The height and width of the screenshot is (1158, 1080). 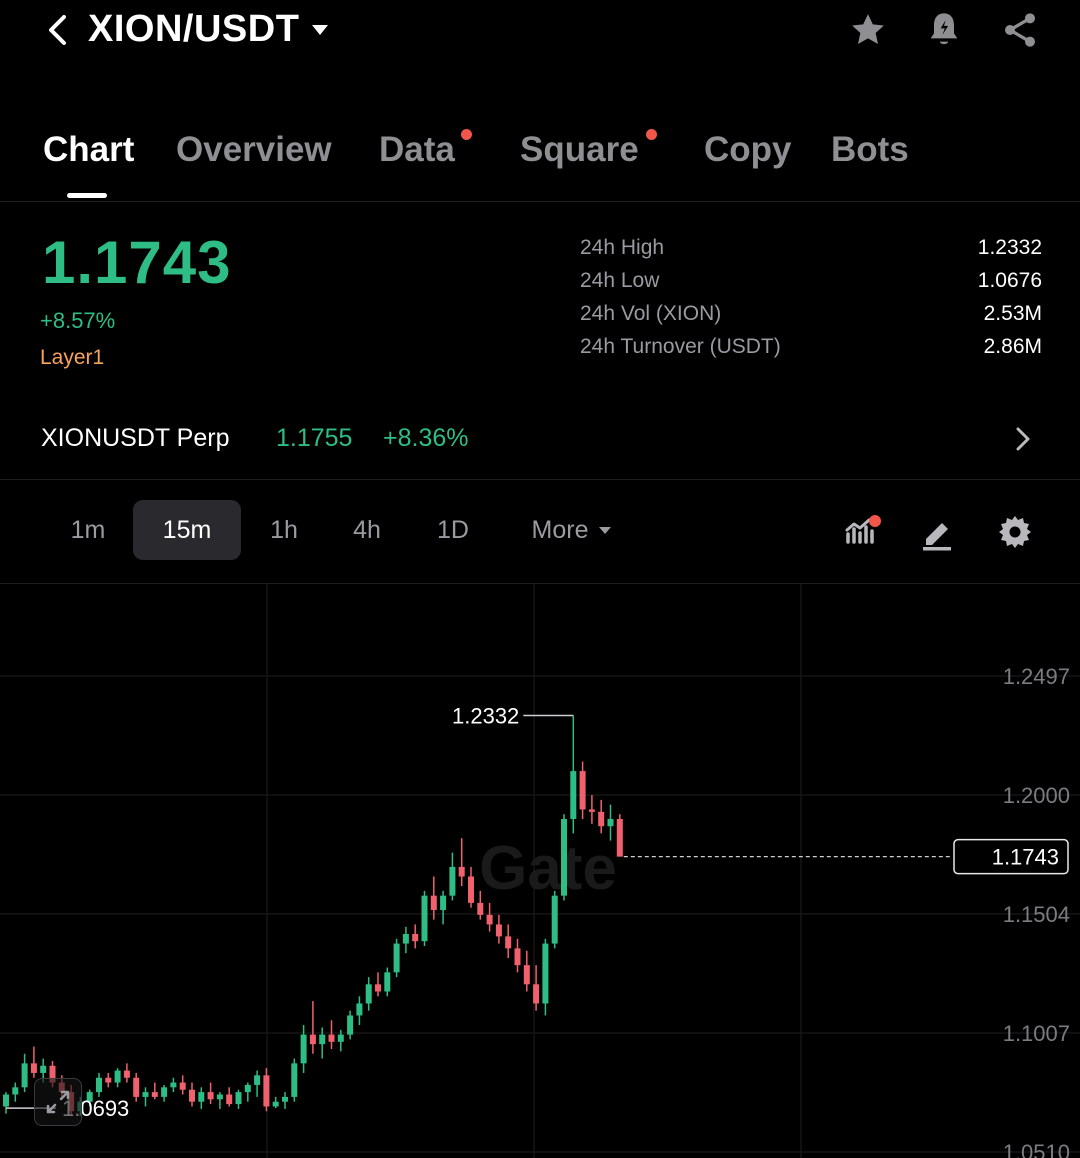 What do you see at coordinates (748, 150) in the screenshot?
I see `tab-copy: Copy` at bounding box center [748, 150].